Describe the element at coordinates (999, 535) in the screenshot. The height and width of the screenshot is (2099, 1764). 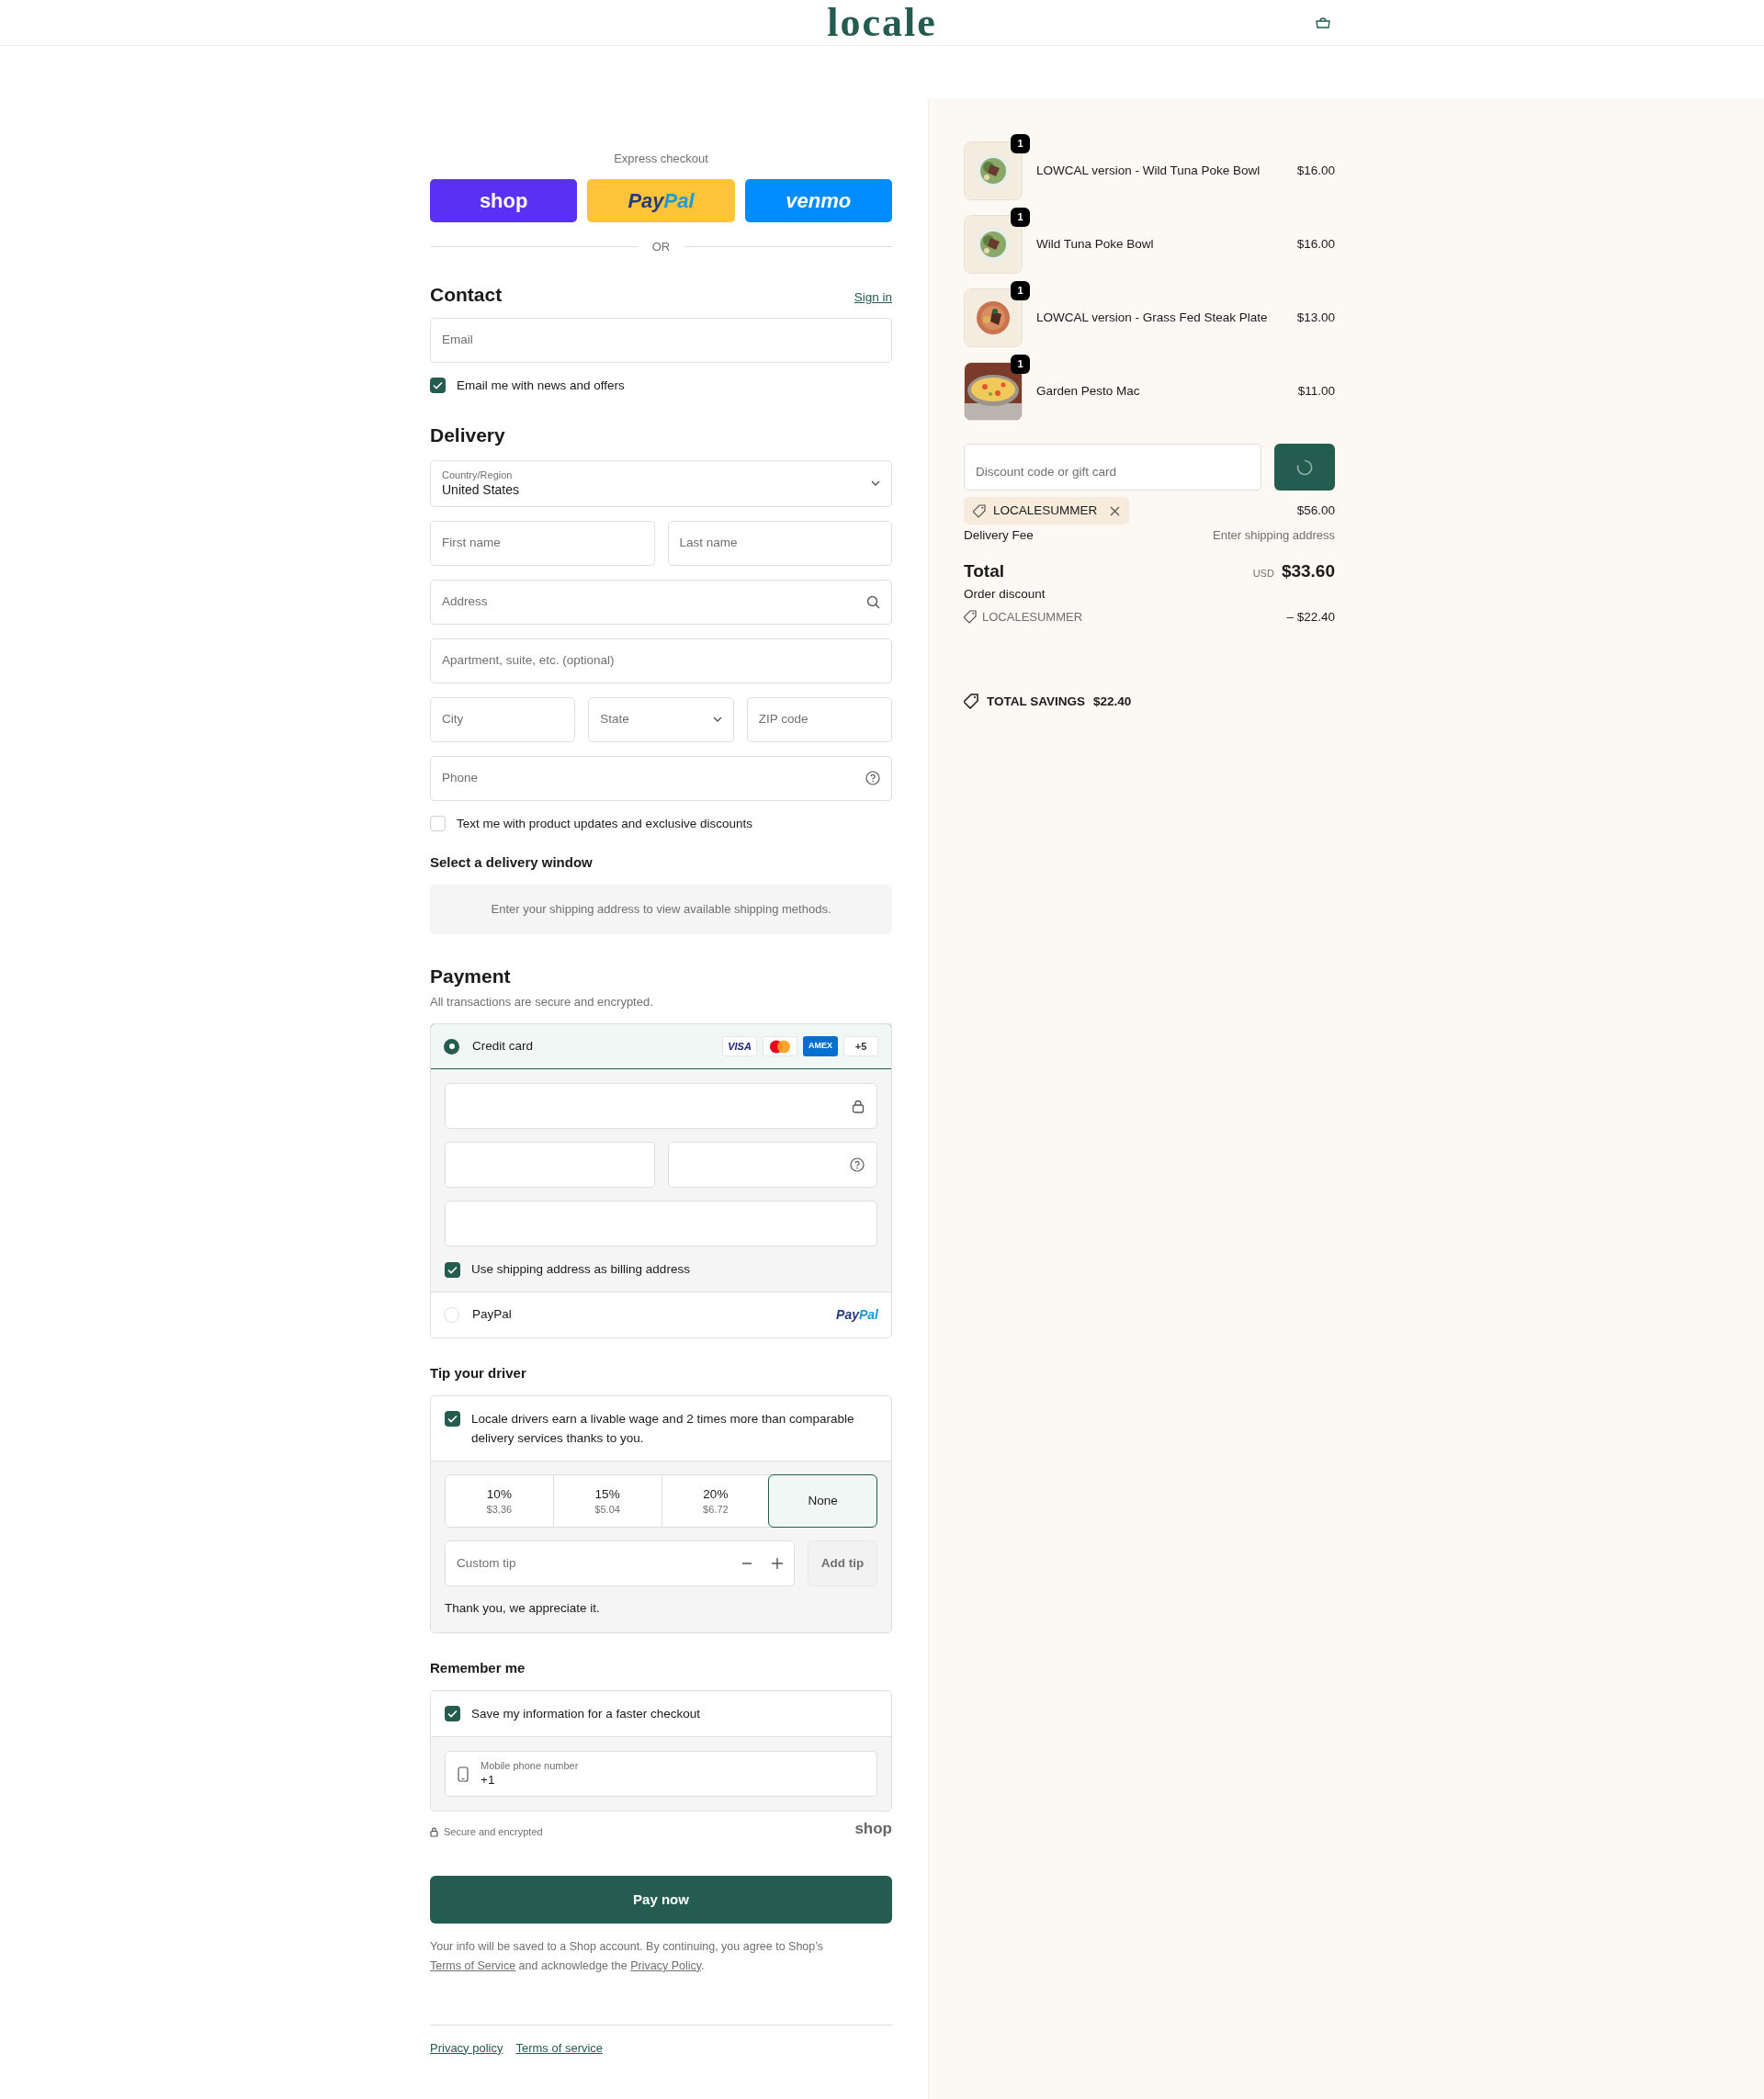
I see `summary-label: Delivery Fee` at that location.